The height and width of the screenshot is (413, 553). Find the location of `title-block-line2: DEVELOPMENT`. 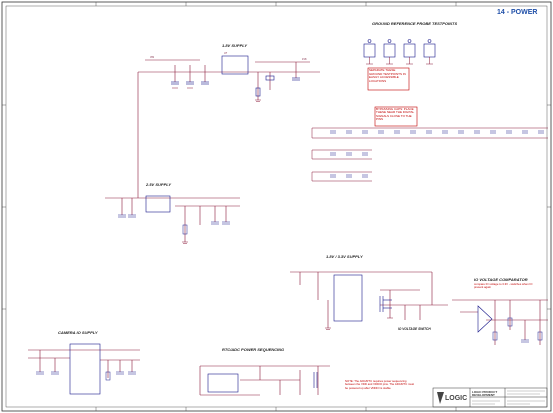

title-block-line2: DEVELOPMENT is located at coordinates (483, 395).